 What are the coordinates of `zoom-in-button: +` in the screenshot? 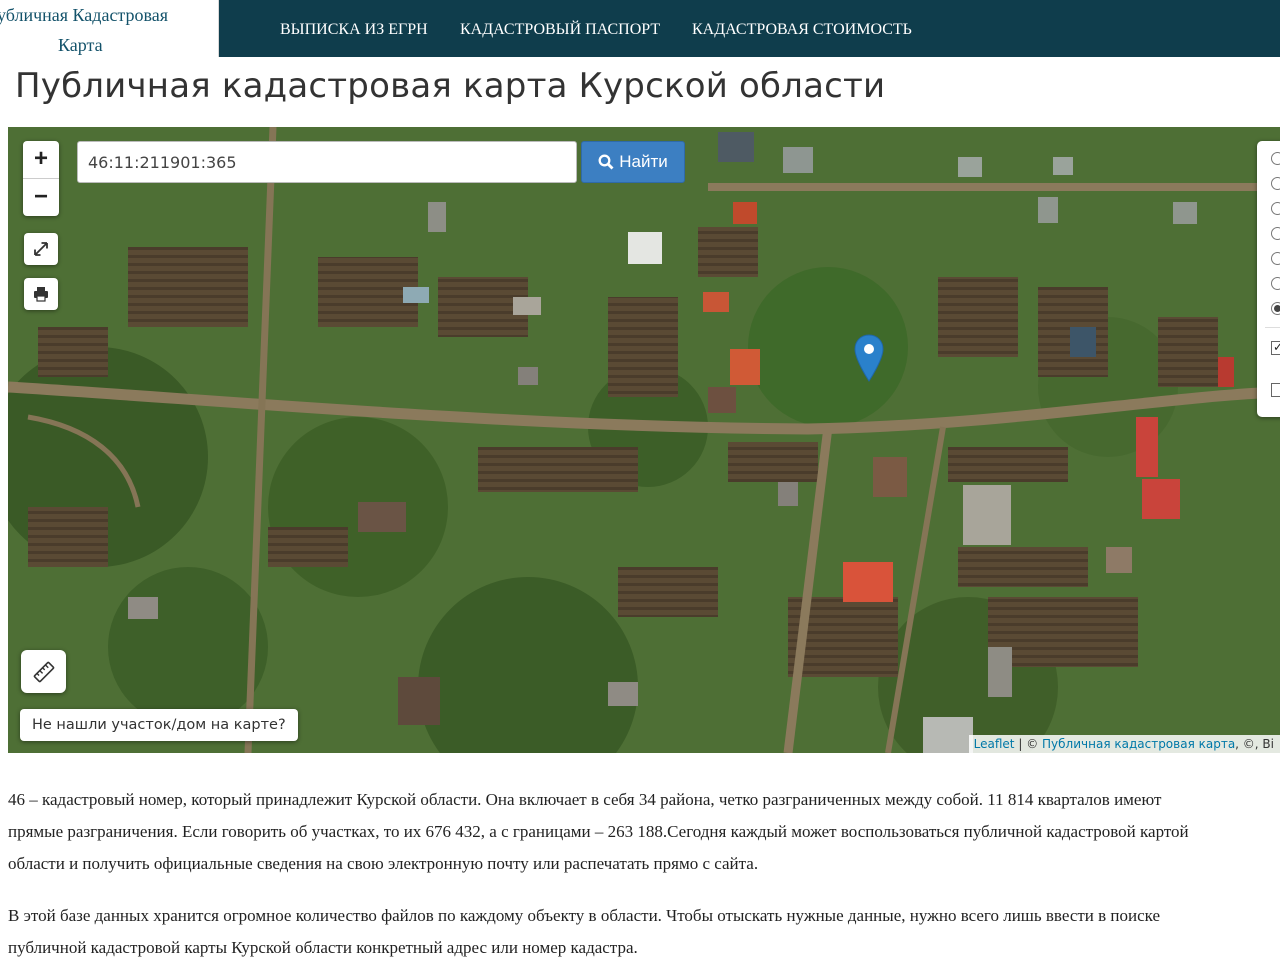 It's located at (41, 160).